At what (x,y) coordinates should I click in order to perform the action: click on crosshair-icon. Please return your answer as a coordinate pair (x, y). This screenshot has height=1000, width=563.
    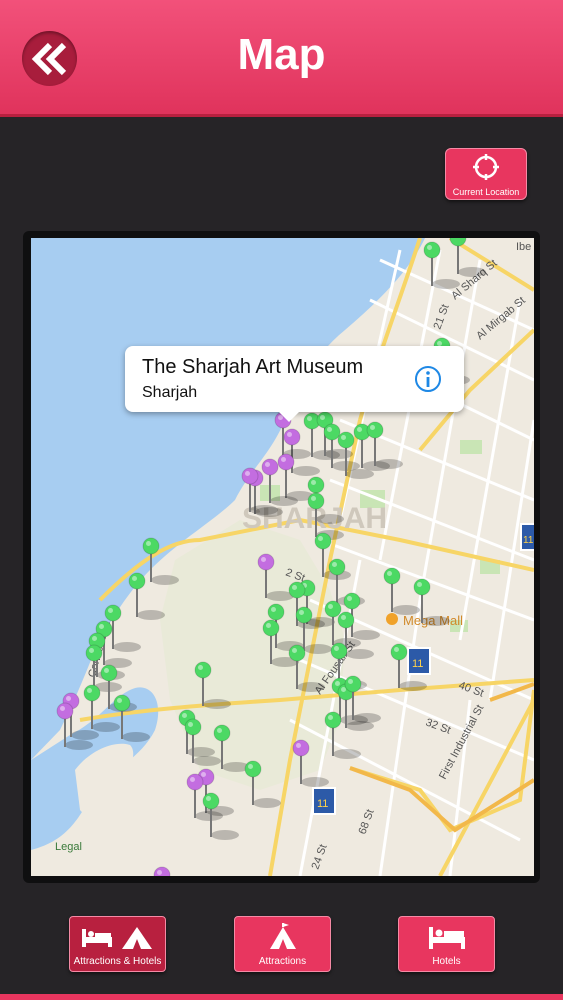
    Looking at the image, I should click on (486, 167).